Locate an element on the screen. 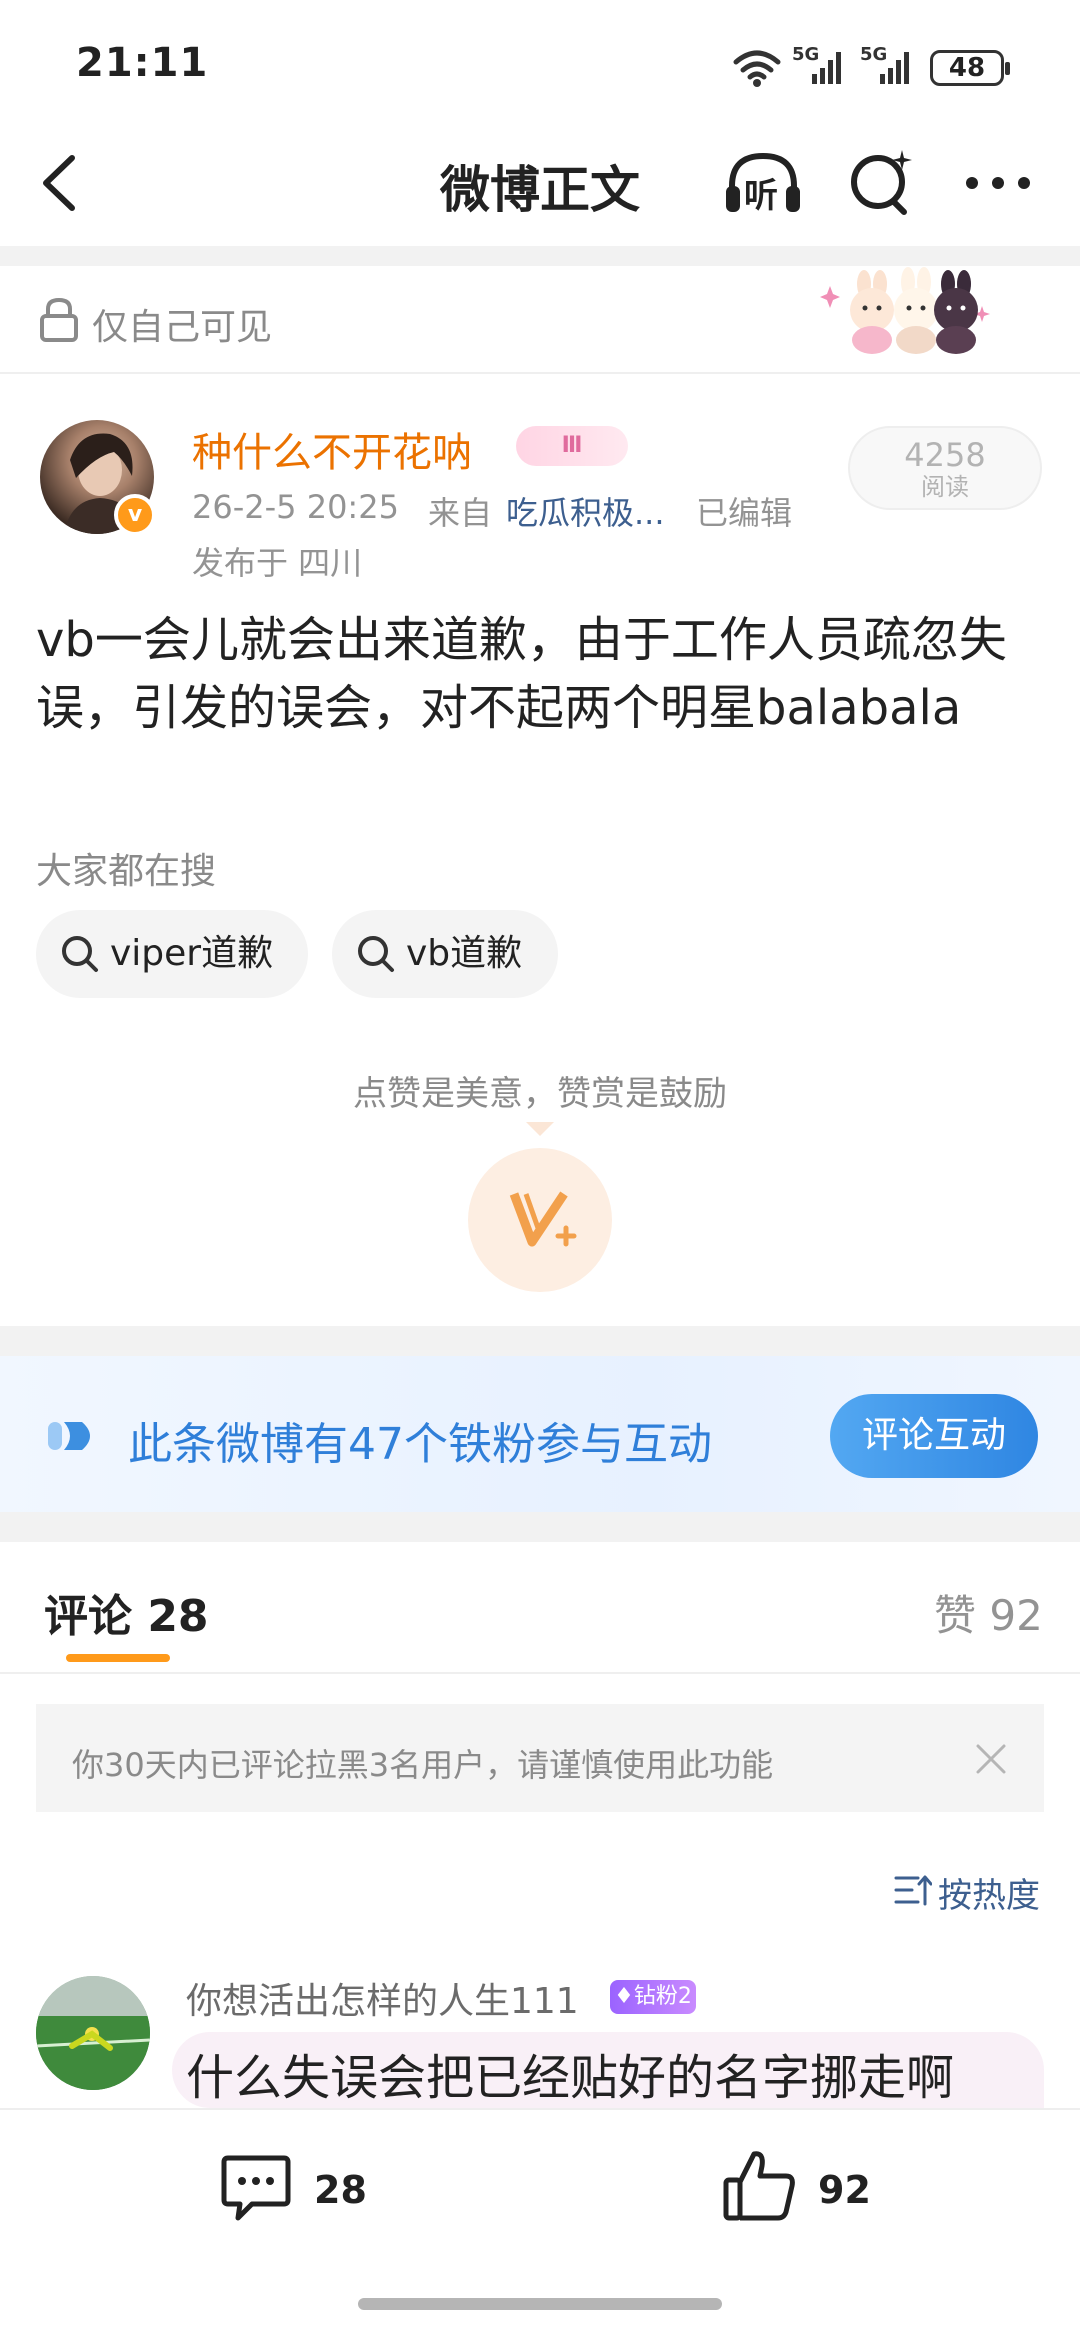  post-timestamp: 26-2-5 20:25 is located at coordinates (295, 507).